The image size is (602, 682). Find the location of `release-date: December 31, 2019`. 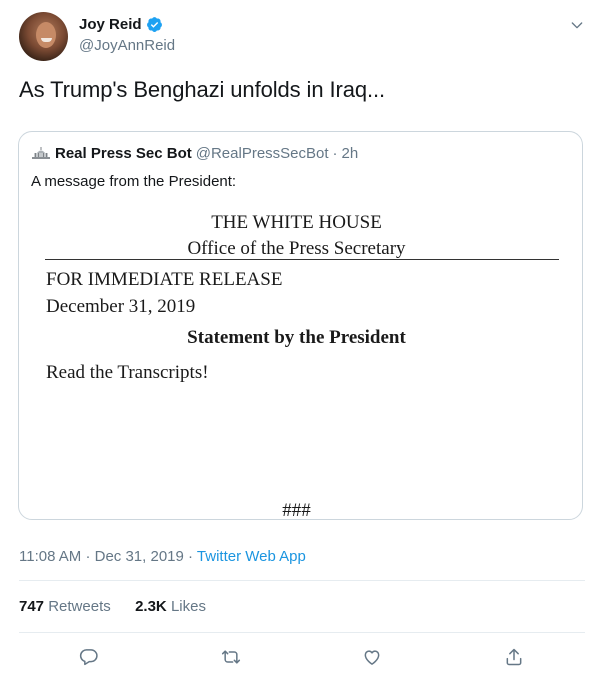

release-date: December 31, 2019 is located at coordinates (121, 306).